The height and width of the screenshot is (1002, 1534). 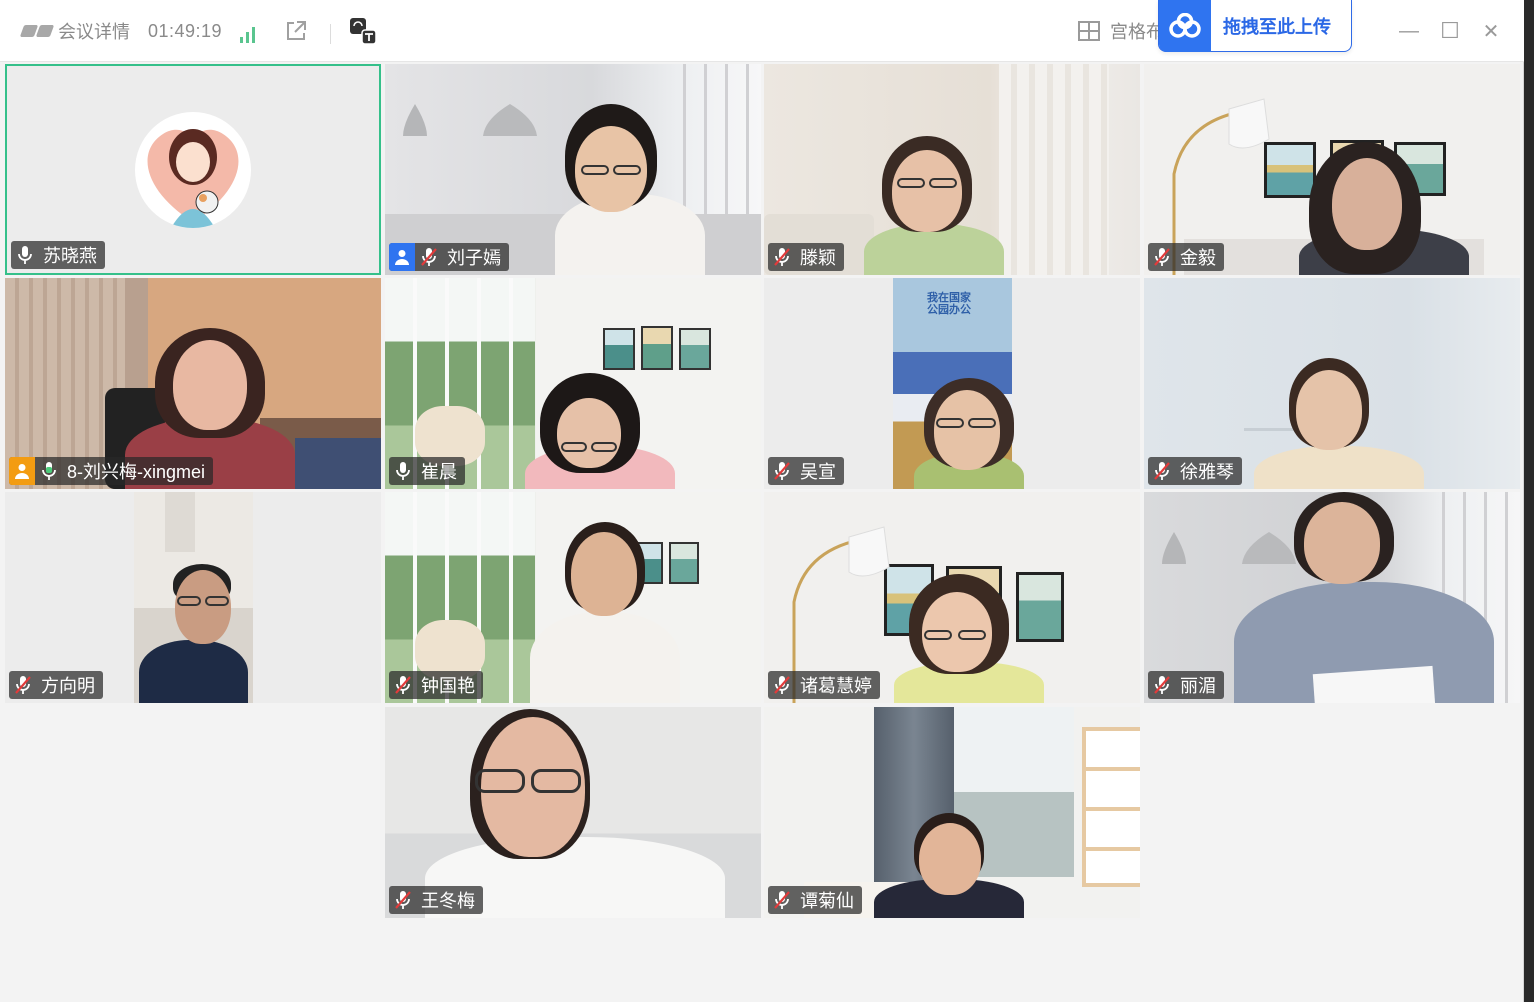 I want to click on avatar, so click(x=193, y=170).